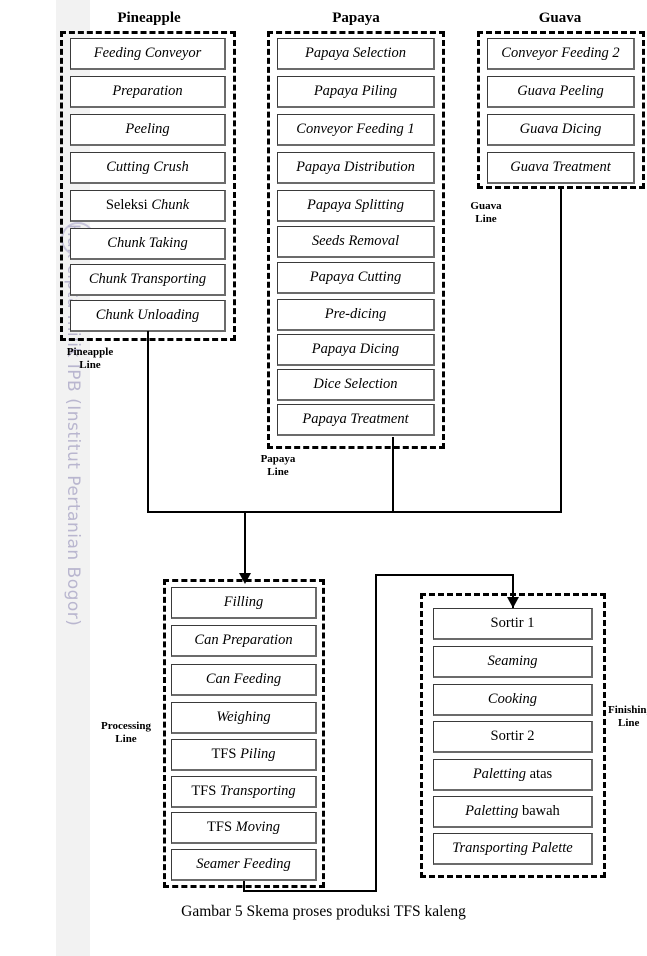 The width and height of the screenshot is (647, 956). Describe the element at coordinates (244, 755) in the screenshot. I see `step-box: TFS Piling` at that location.